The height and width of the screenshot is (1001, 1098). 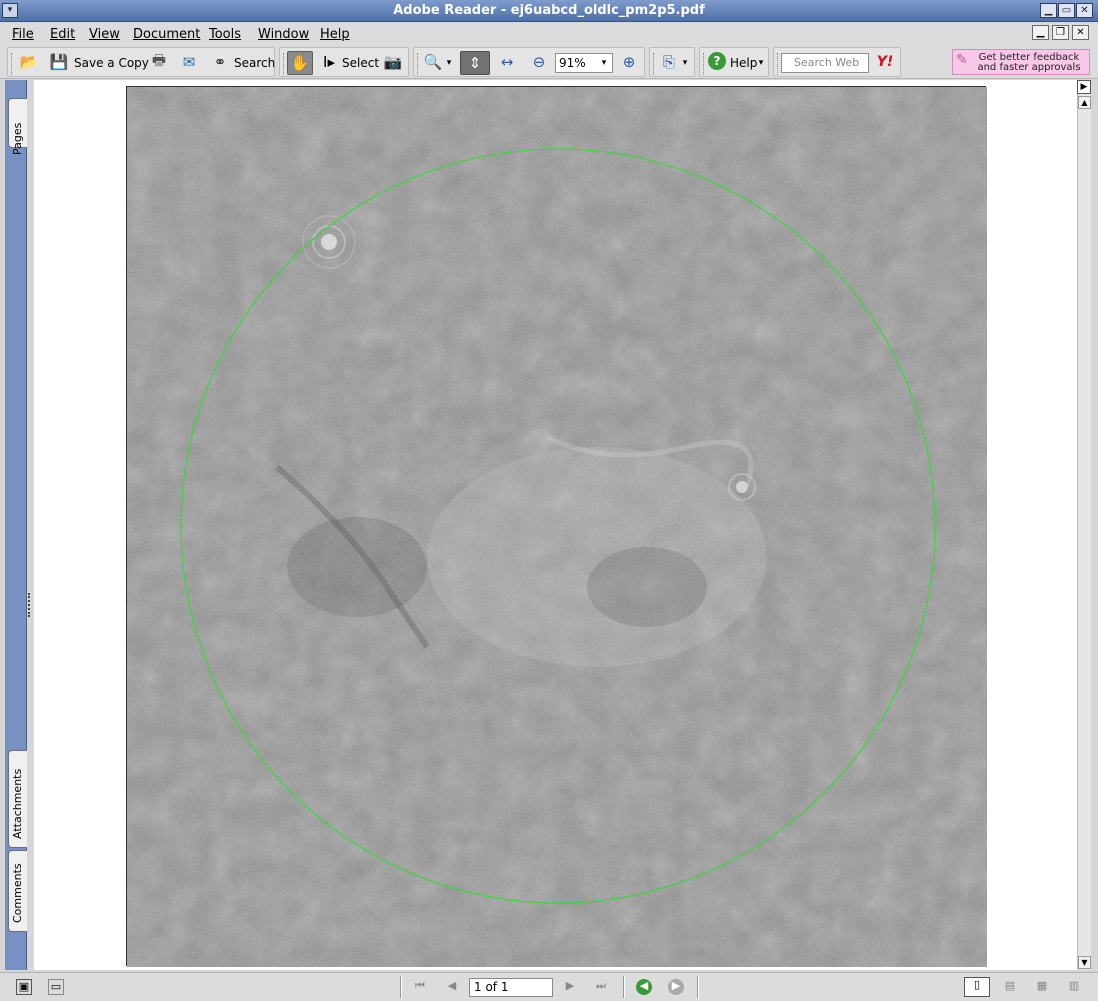 I want to click on zoom-in-plus-icon: ⊕, so click(x=629, y=62).